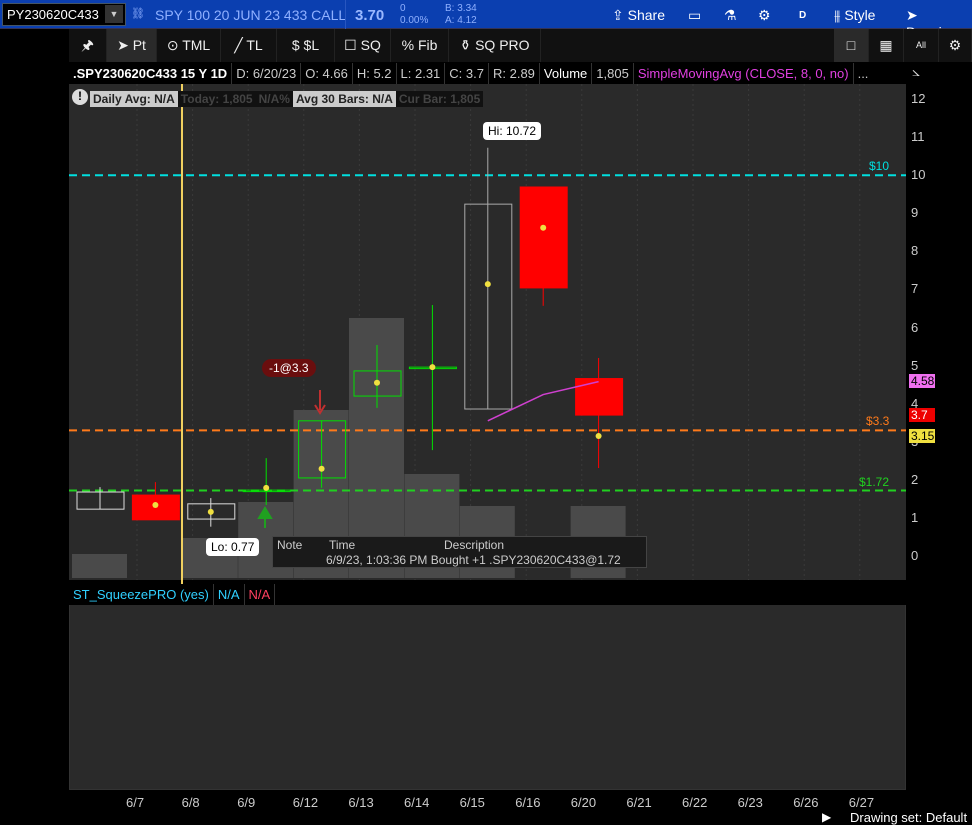  I want to click on sell-arrow-icon, so click(320, 402).